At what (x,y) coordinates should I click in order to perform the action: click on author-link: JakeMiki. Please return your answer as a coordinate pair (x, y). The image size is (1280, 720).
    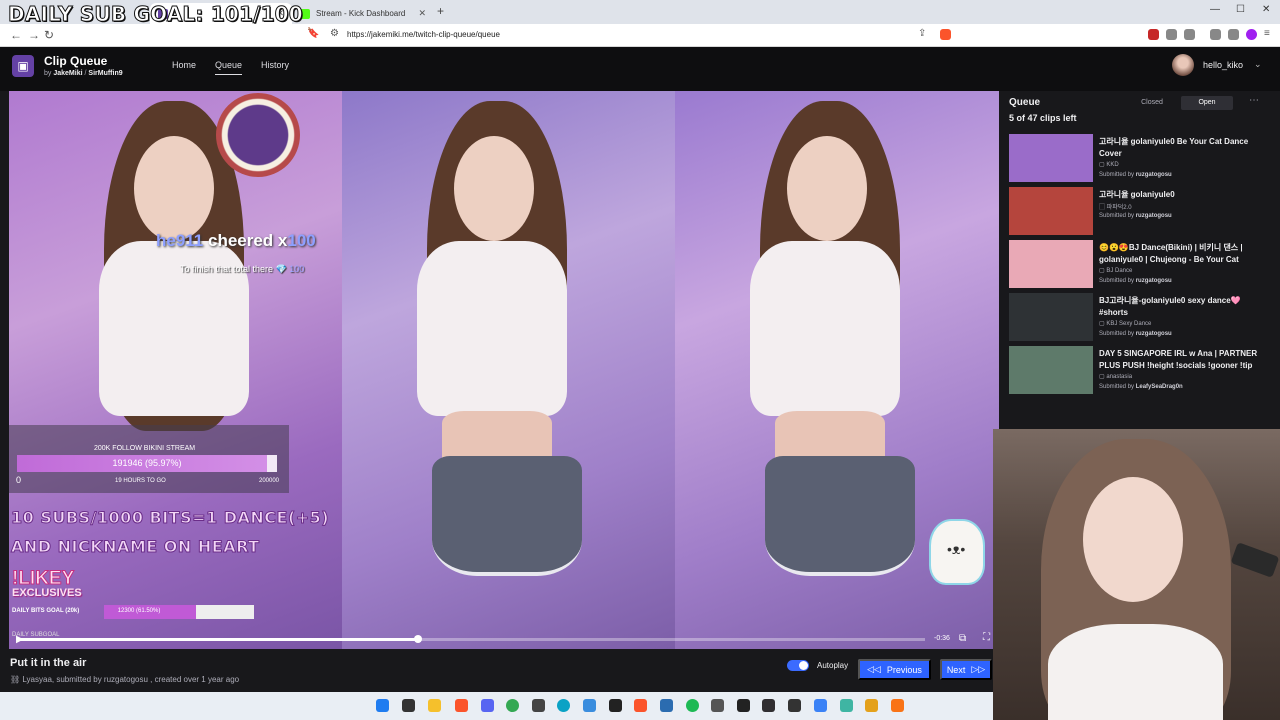
    Looking at the image, I should click on (67, 73).